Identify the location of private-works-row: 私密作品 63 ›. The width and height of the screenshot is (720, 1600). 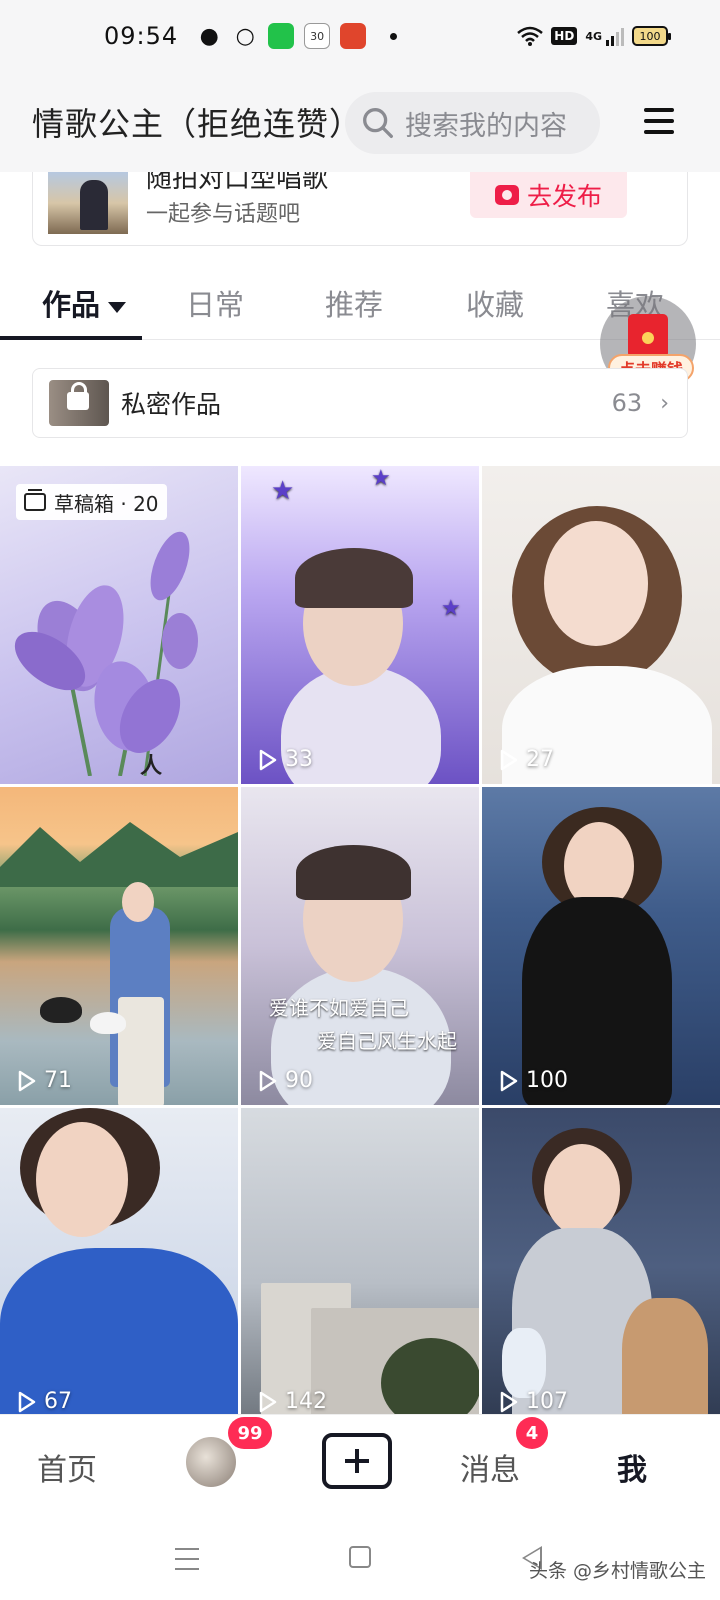
(360, 403).